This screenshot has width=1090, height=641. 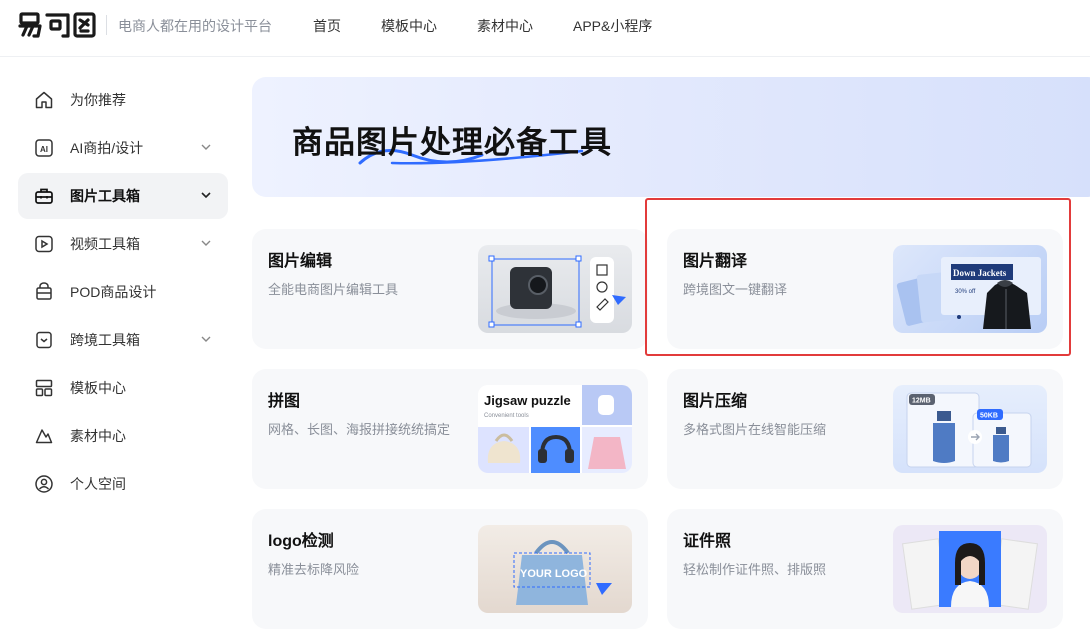 What do you see at coordinates (865, 569) in the screenshot?
I see `tool-card-id-photo: 证件照 轻松制作证件照、排版照` at bounding box center [865, 569].